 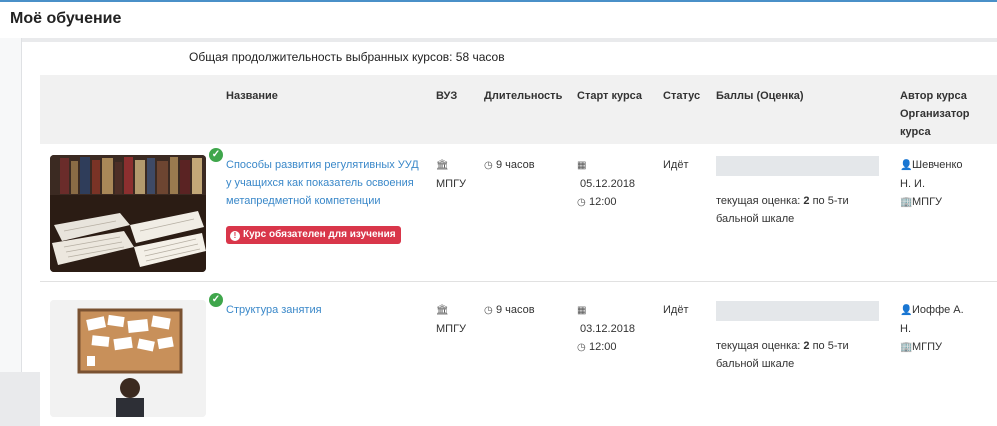 I want to click on column-header-status: Статус, so click(x=681, y=96).